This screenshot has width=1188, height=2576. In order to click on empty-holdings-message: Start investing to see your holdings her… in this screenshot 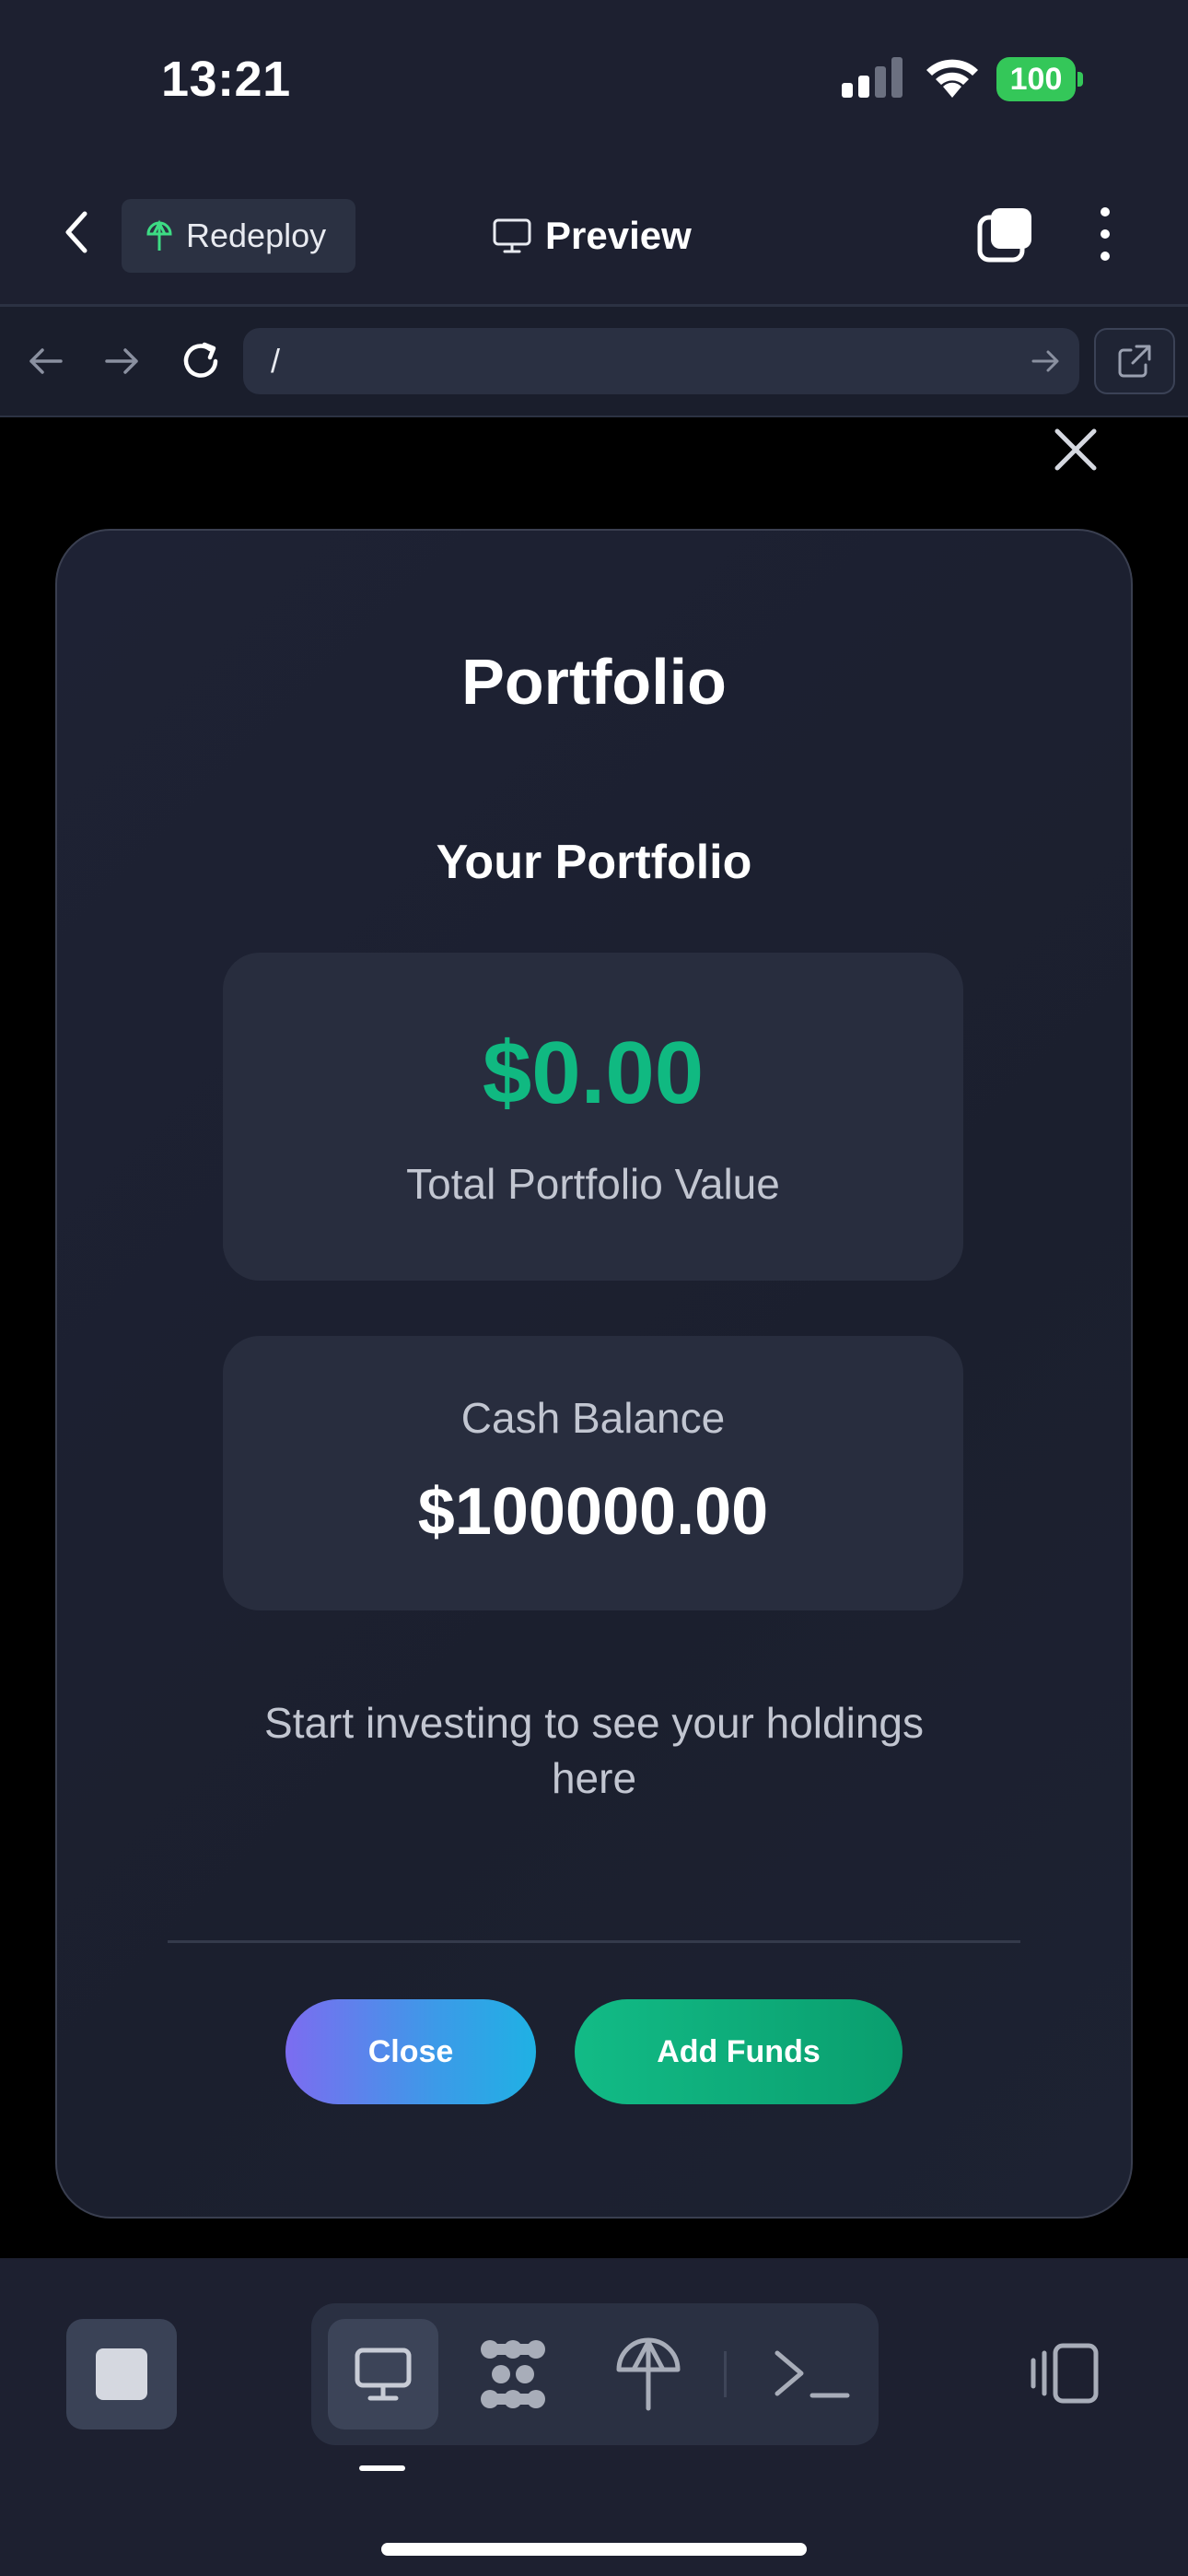, I will do `click(594, 1750)`.